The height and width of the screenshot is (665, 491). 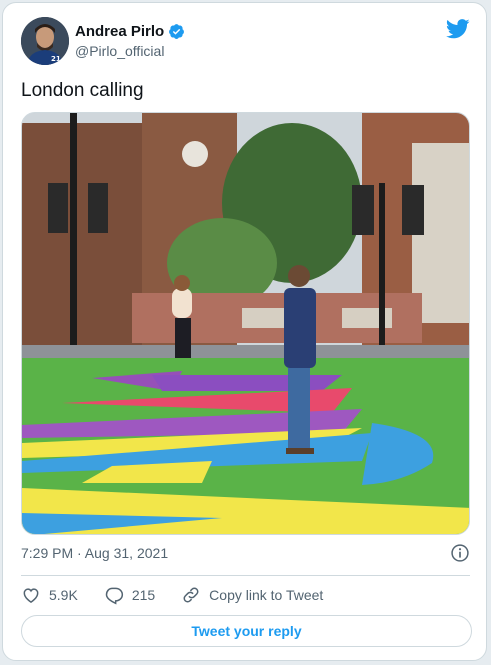 What do you see at coordinates (246, 631) in the screenshot?
I see `tweet-your-reply-button: Tweet your reply` at bounding box center [246, 631].